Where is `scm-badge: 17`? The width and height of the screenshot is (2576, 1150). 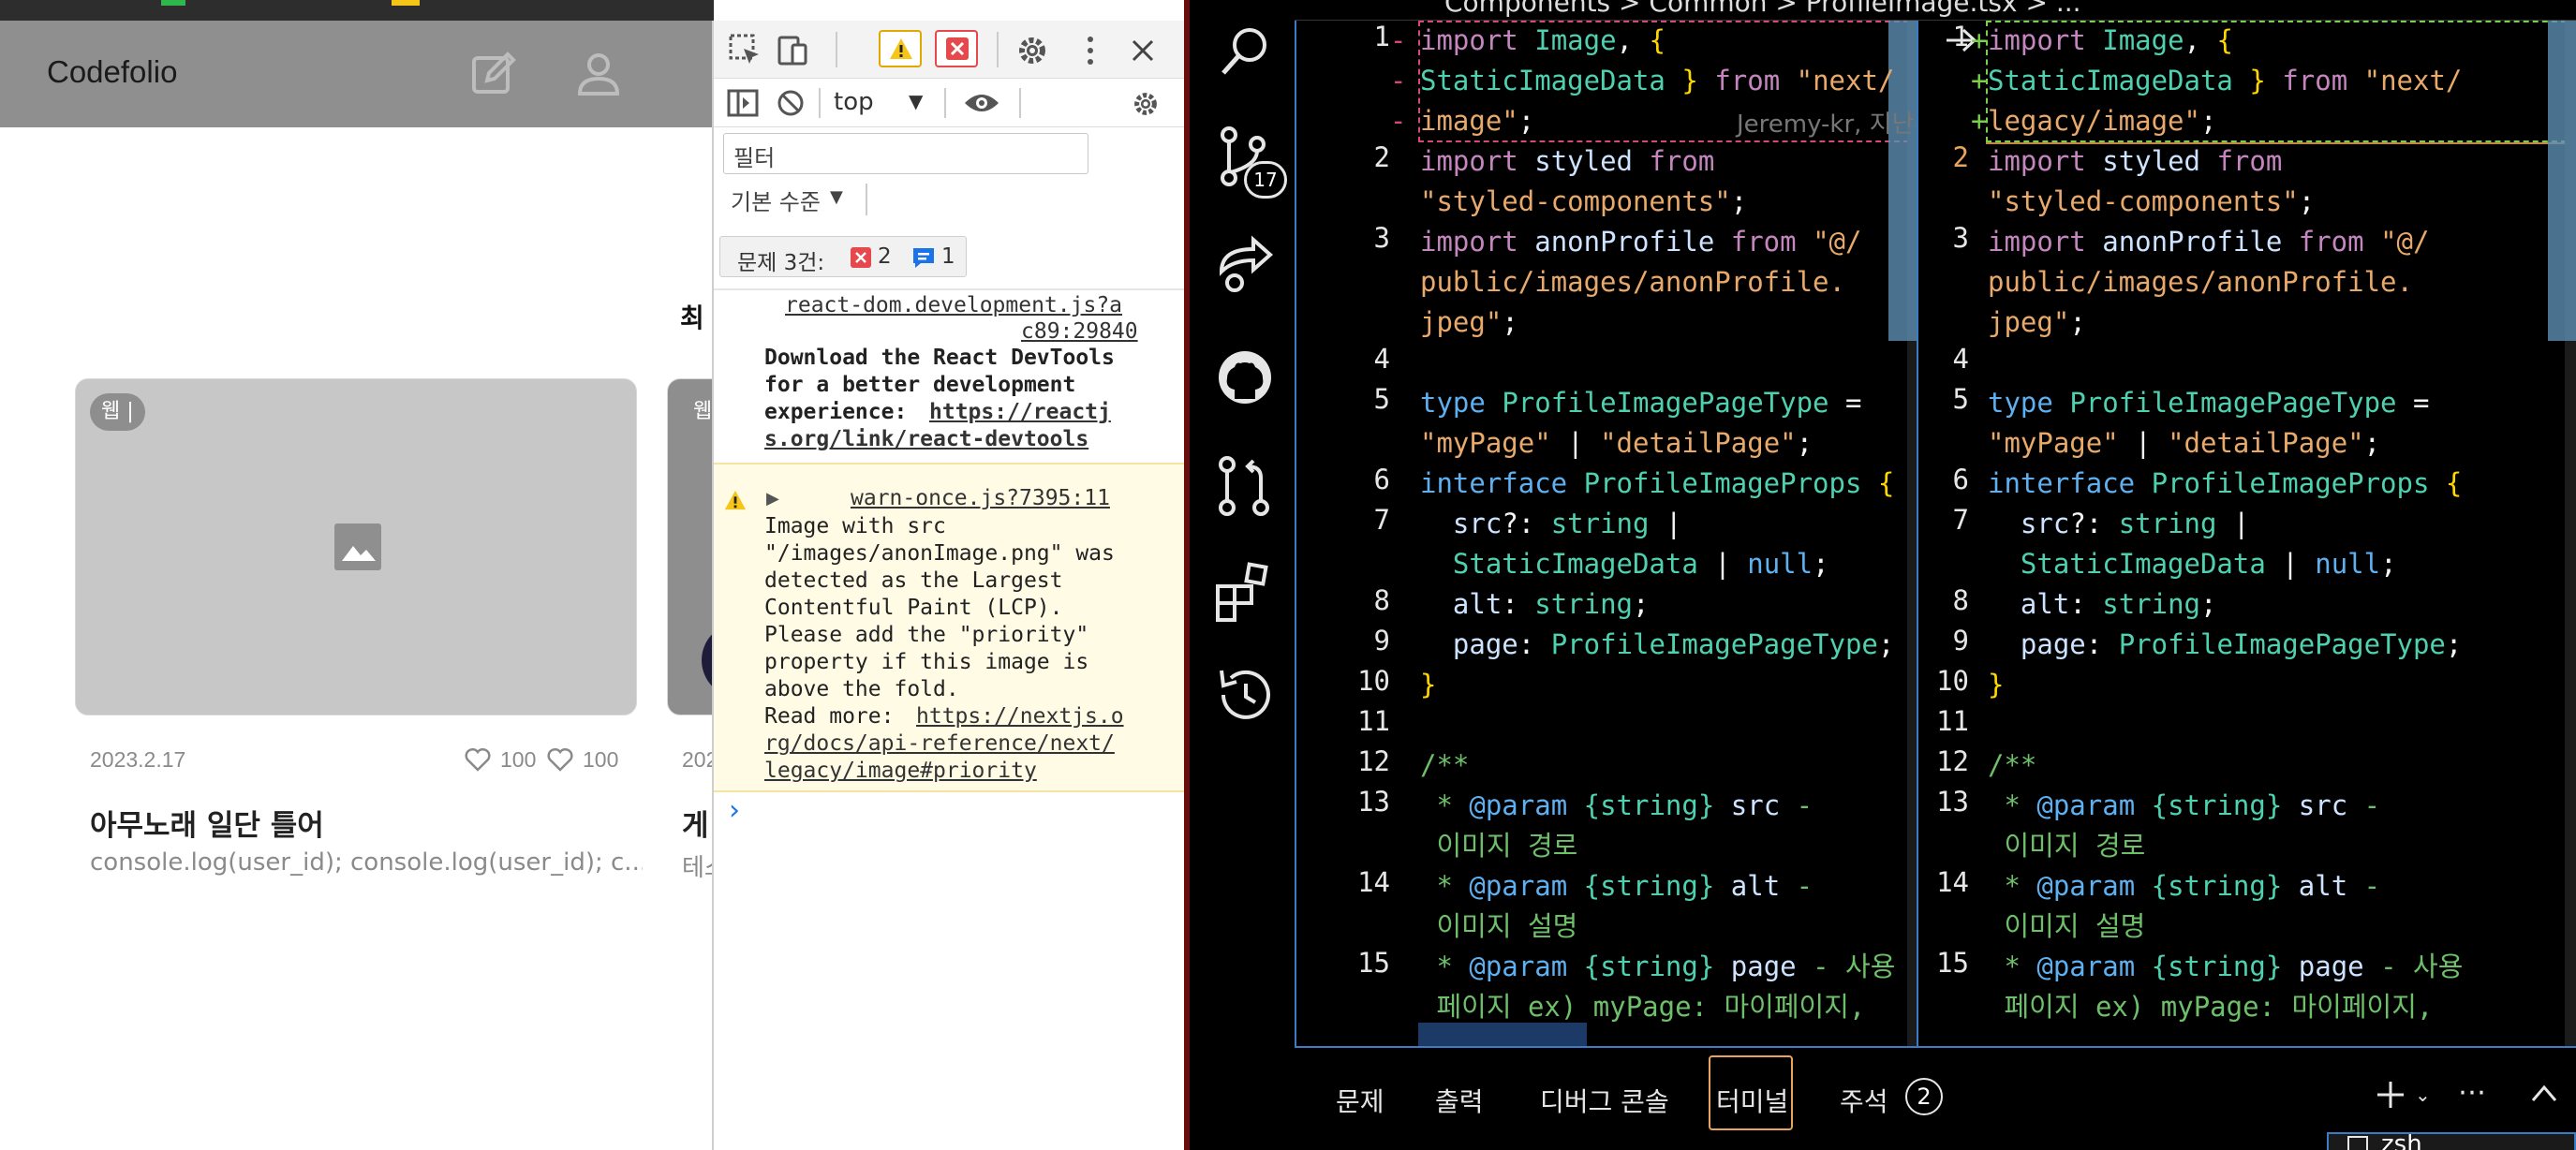
scm-badge: 17 is located at coordinates (1265, 180).